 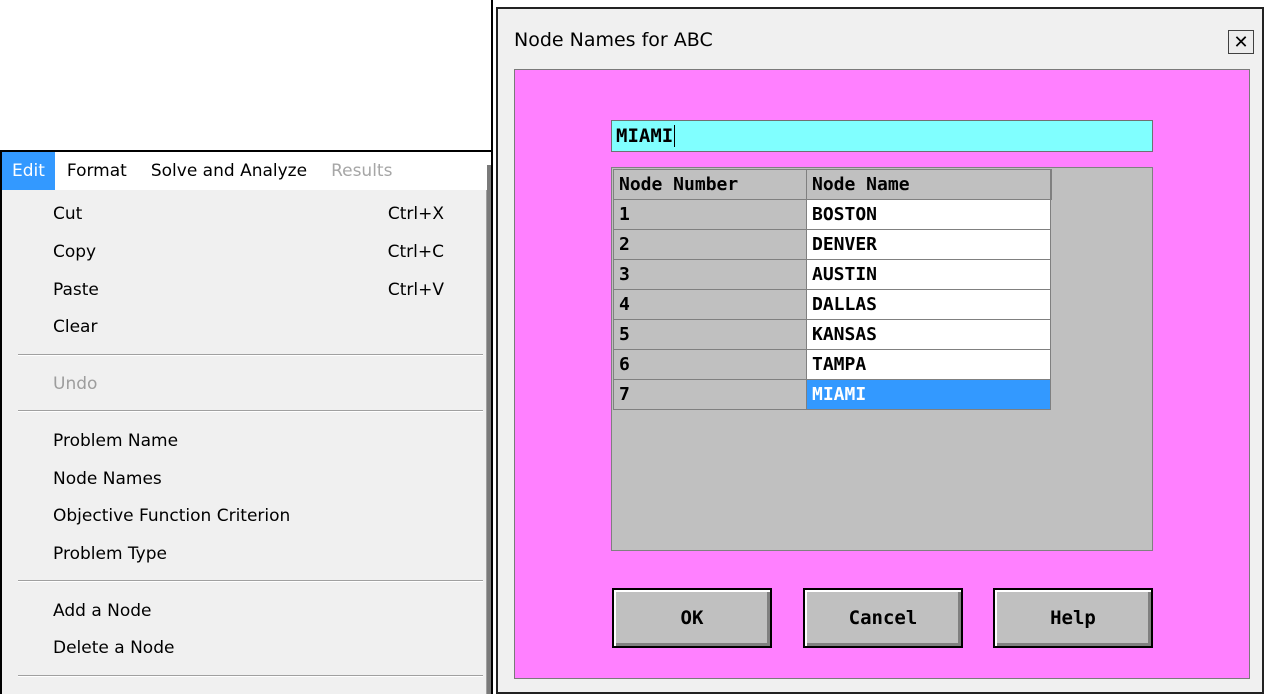 What do you see at coordinates (259, 252) in the screenshot?
I see `menu-item-copy: Copy Ctrl+C` at bounding box center [259, 252].